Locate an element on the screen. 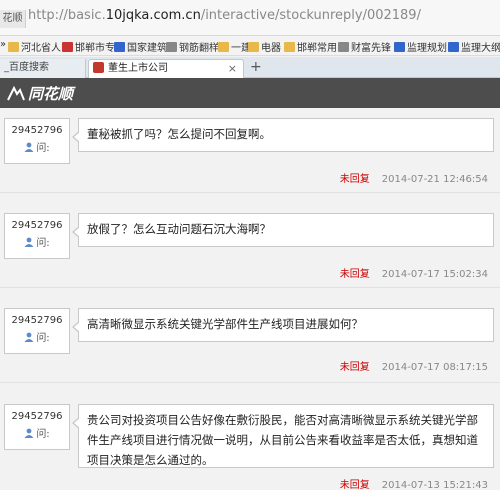  question-text: 董秘被抓了吗？怎么提问不回复啊。 is located at coordinates (179, 134).